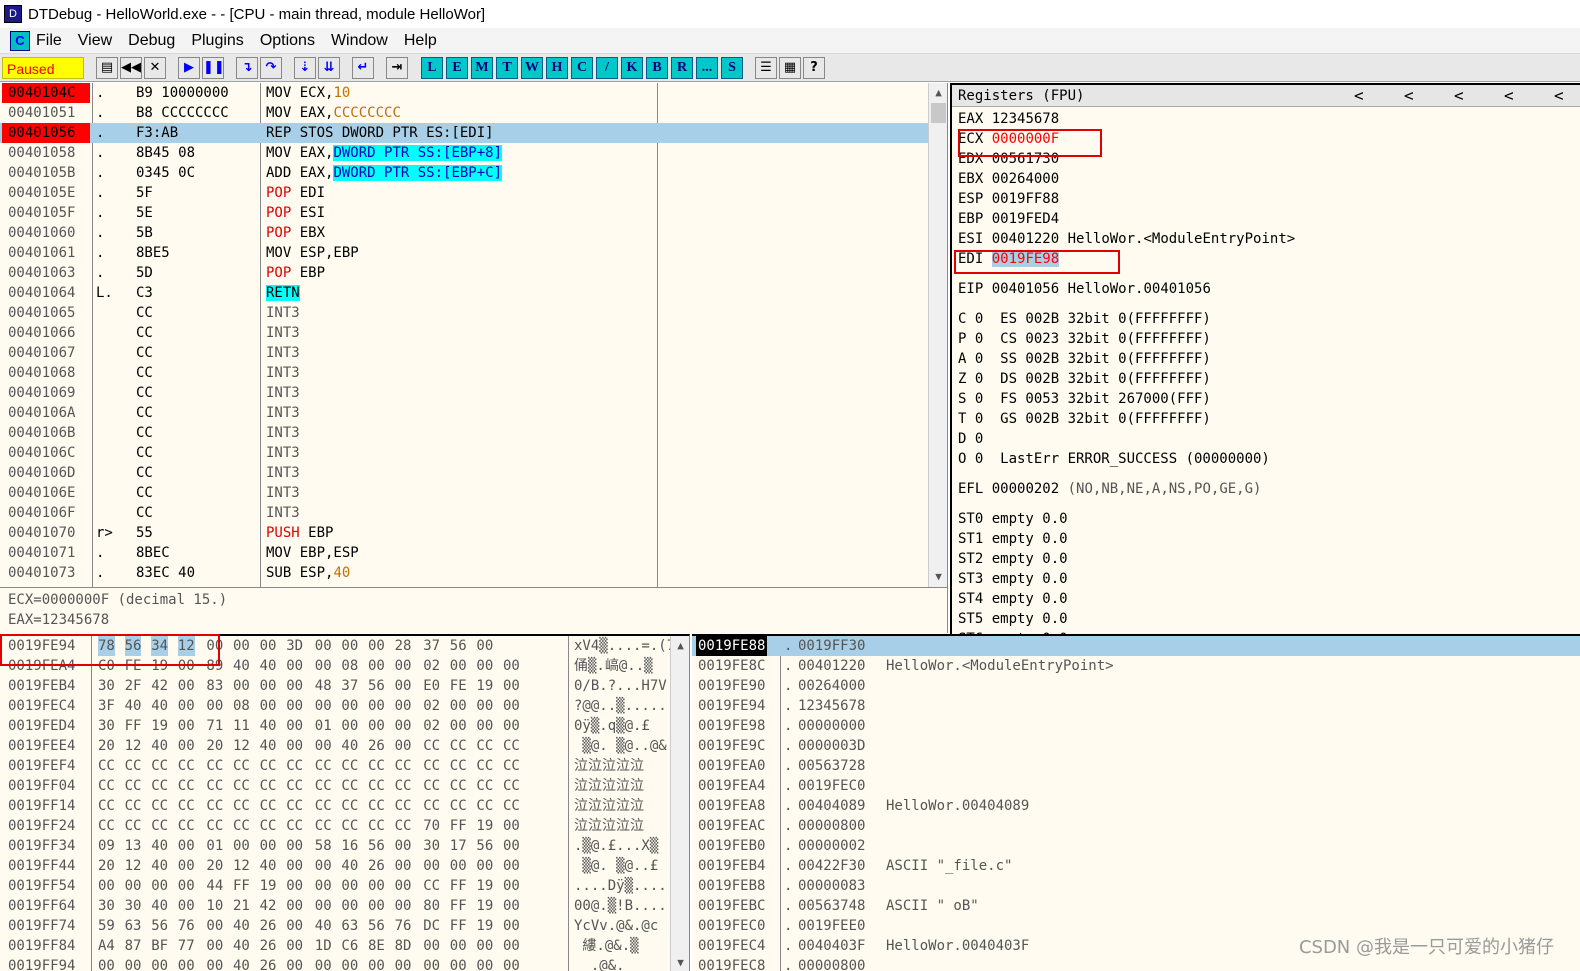 This screenshot has height=971, width=1580. I want to click on dump-byte: C6, so click(349, 946).